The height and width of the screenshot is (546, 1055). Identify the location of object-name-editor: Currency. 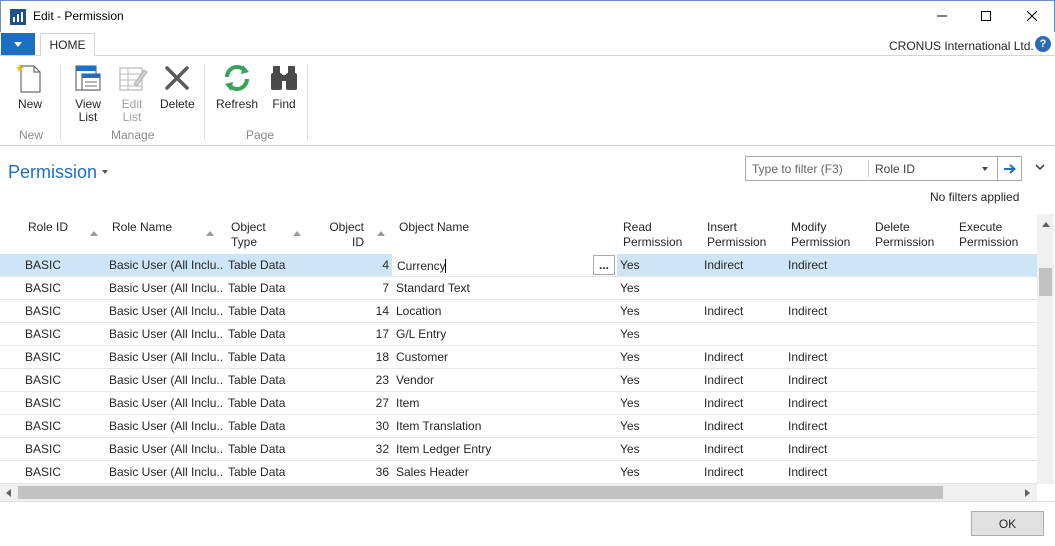
(504, 265).